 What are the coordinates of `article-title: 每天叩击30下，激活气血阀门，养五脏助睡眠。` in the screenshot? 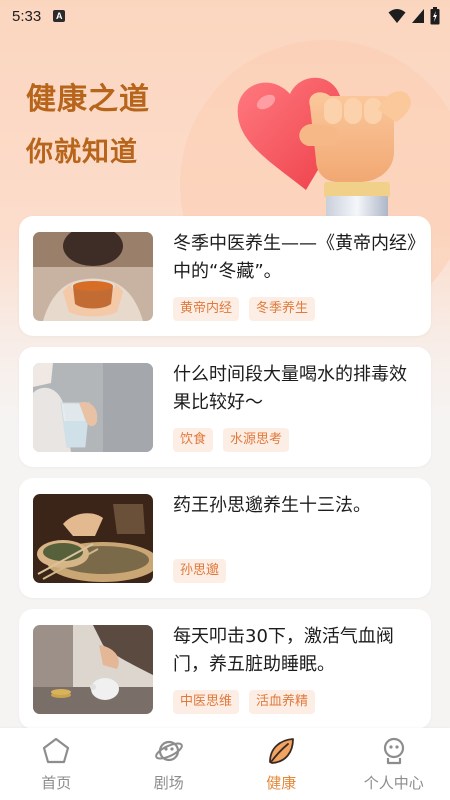 It's located at (283, 650).